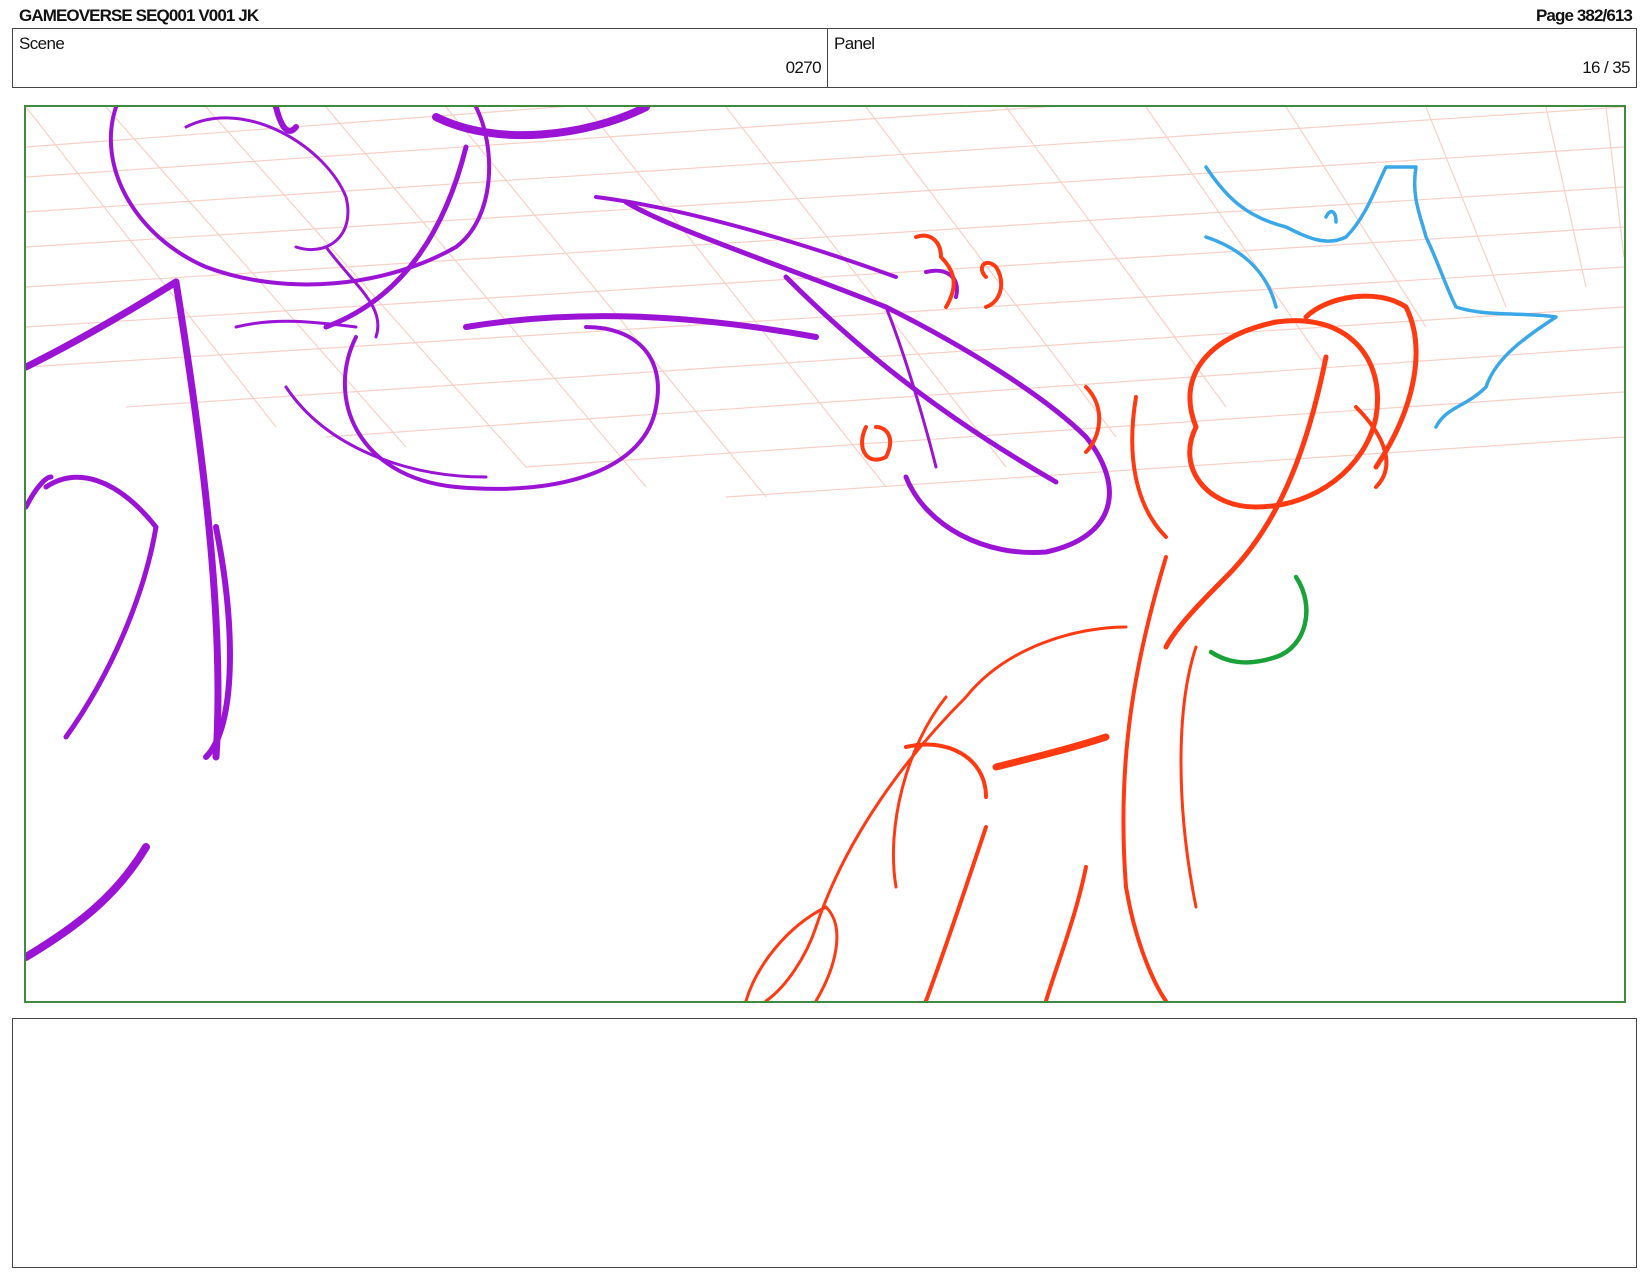  What do you see at coordinates (1606, 67) in the screenshot?
I see `panel-value: 16 / 35` at bounding box center [1606, 67].